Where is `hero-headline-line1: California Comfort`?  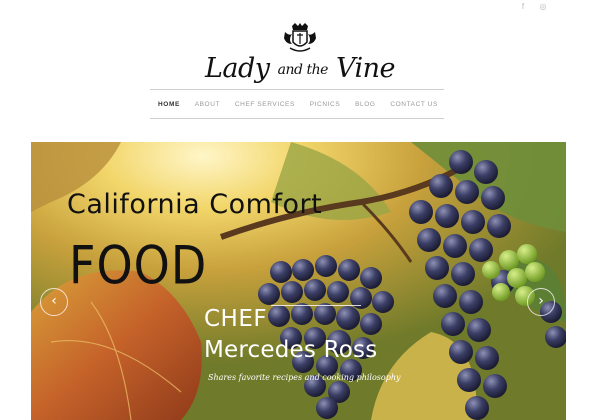
hero-headline-line1: California Comfort is located at coordinates (195, 204).